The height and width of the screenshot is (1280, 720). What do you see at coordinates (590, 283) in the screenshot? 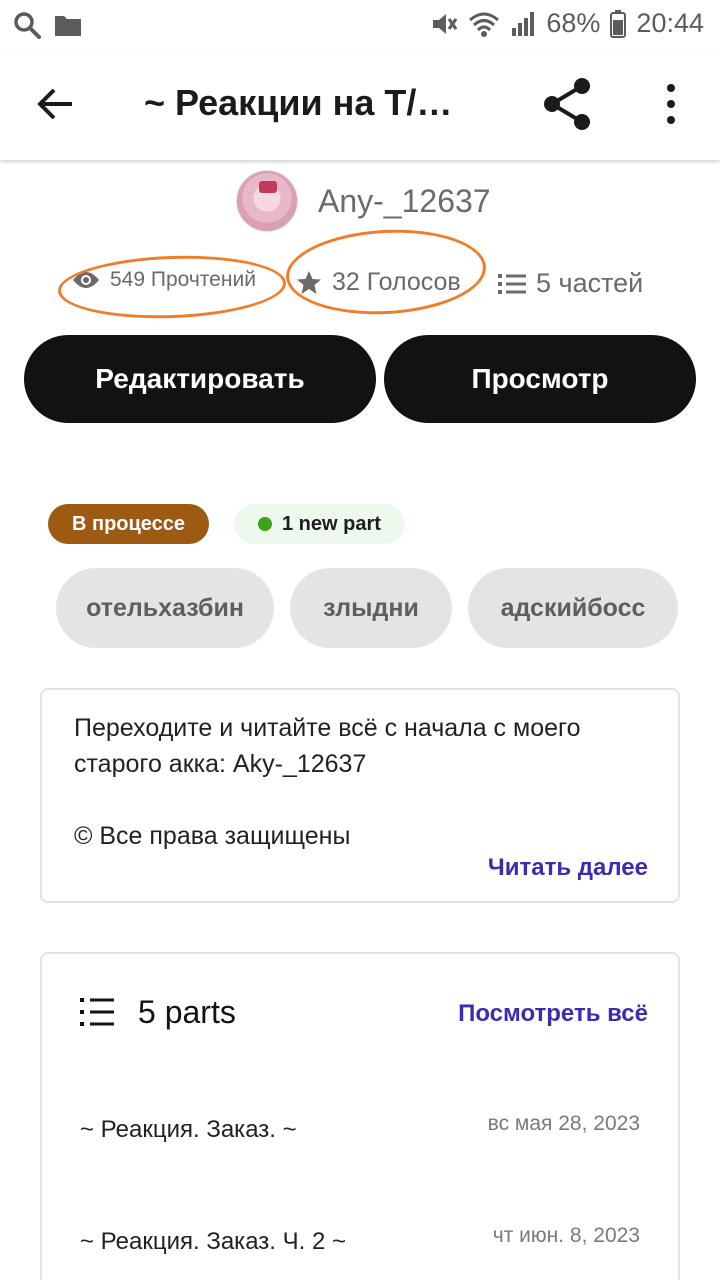
I see `parts-count: 5 частей` at bounding box center [590, 283].